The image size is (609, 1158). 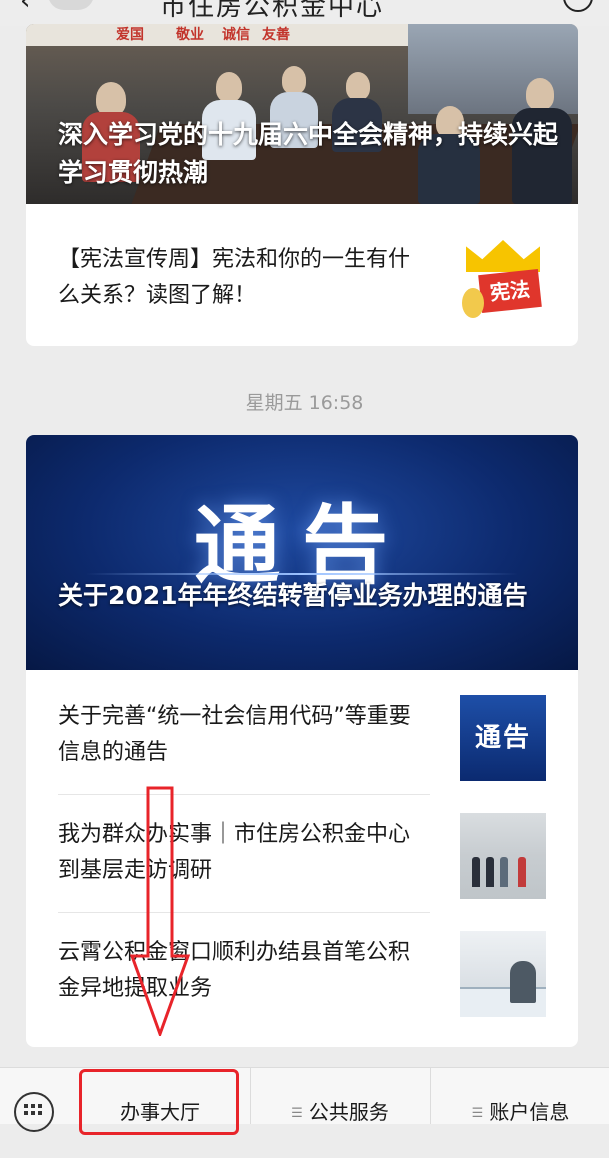 What do you see at coordinates (272, 11) in the screenshot?
I see `page-title: 市住房公积金中心` at bounding box center [272, 11].